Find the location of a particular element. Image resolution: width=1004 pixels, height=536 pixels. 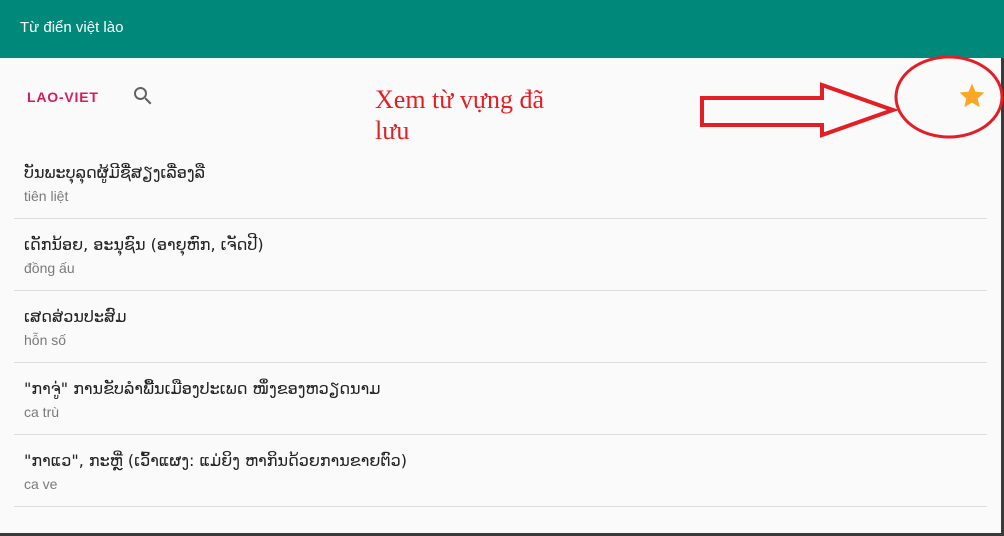

entry-meaning: tiên liệt is located at coordinates (46, 196).